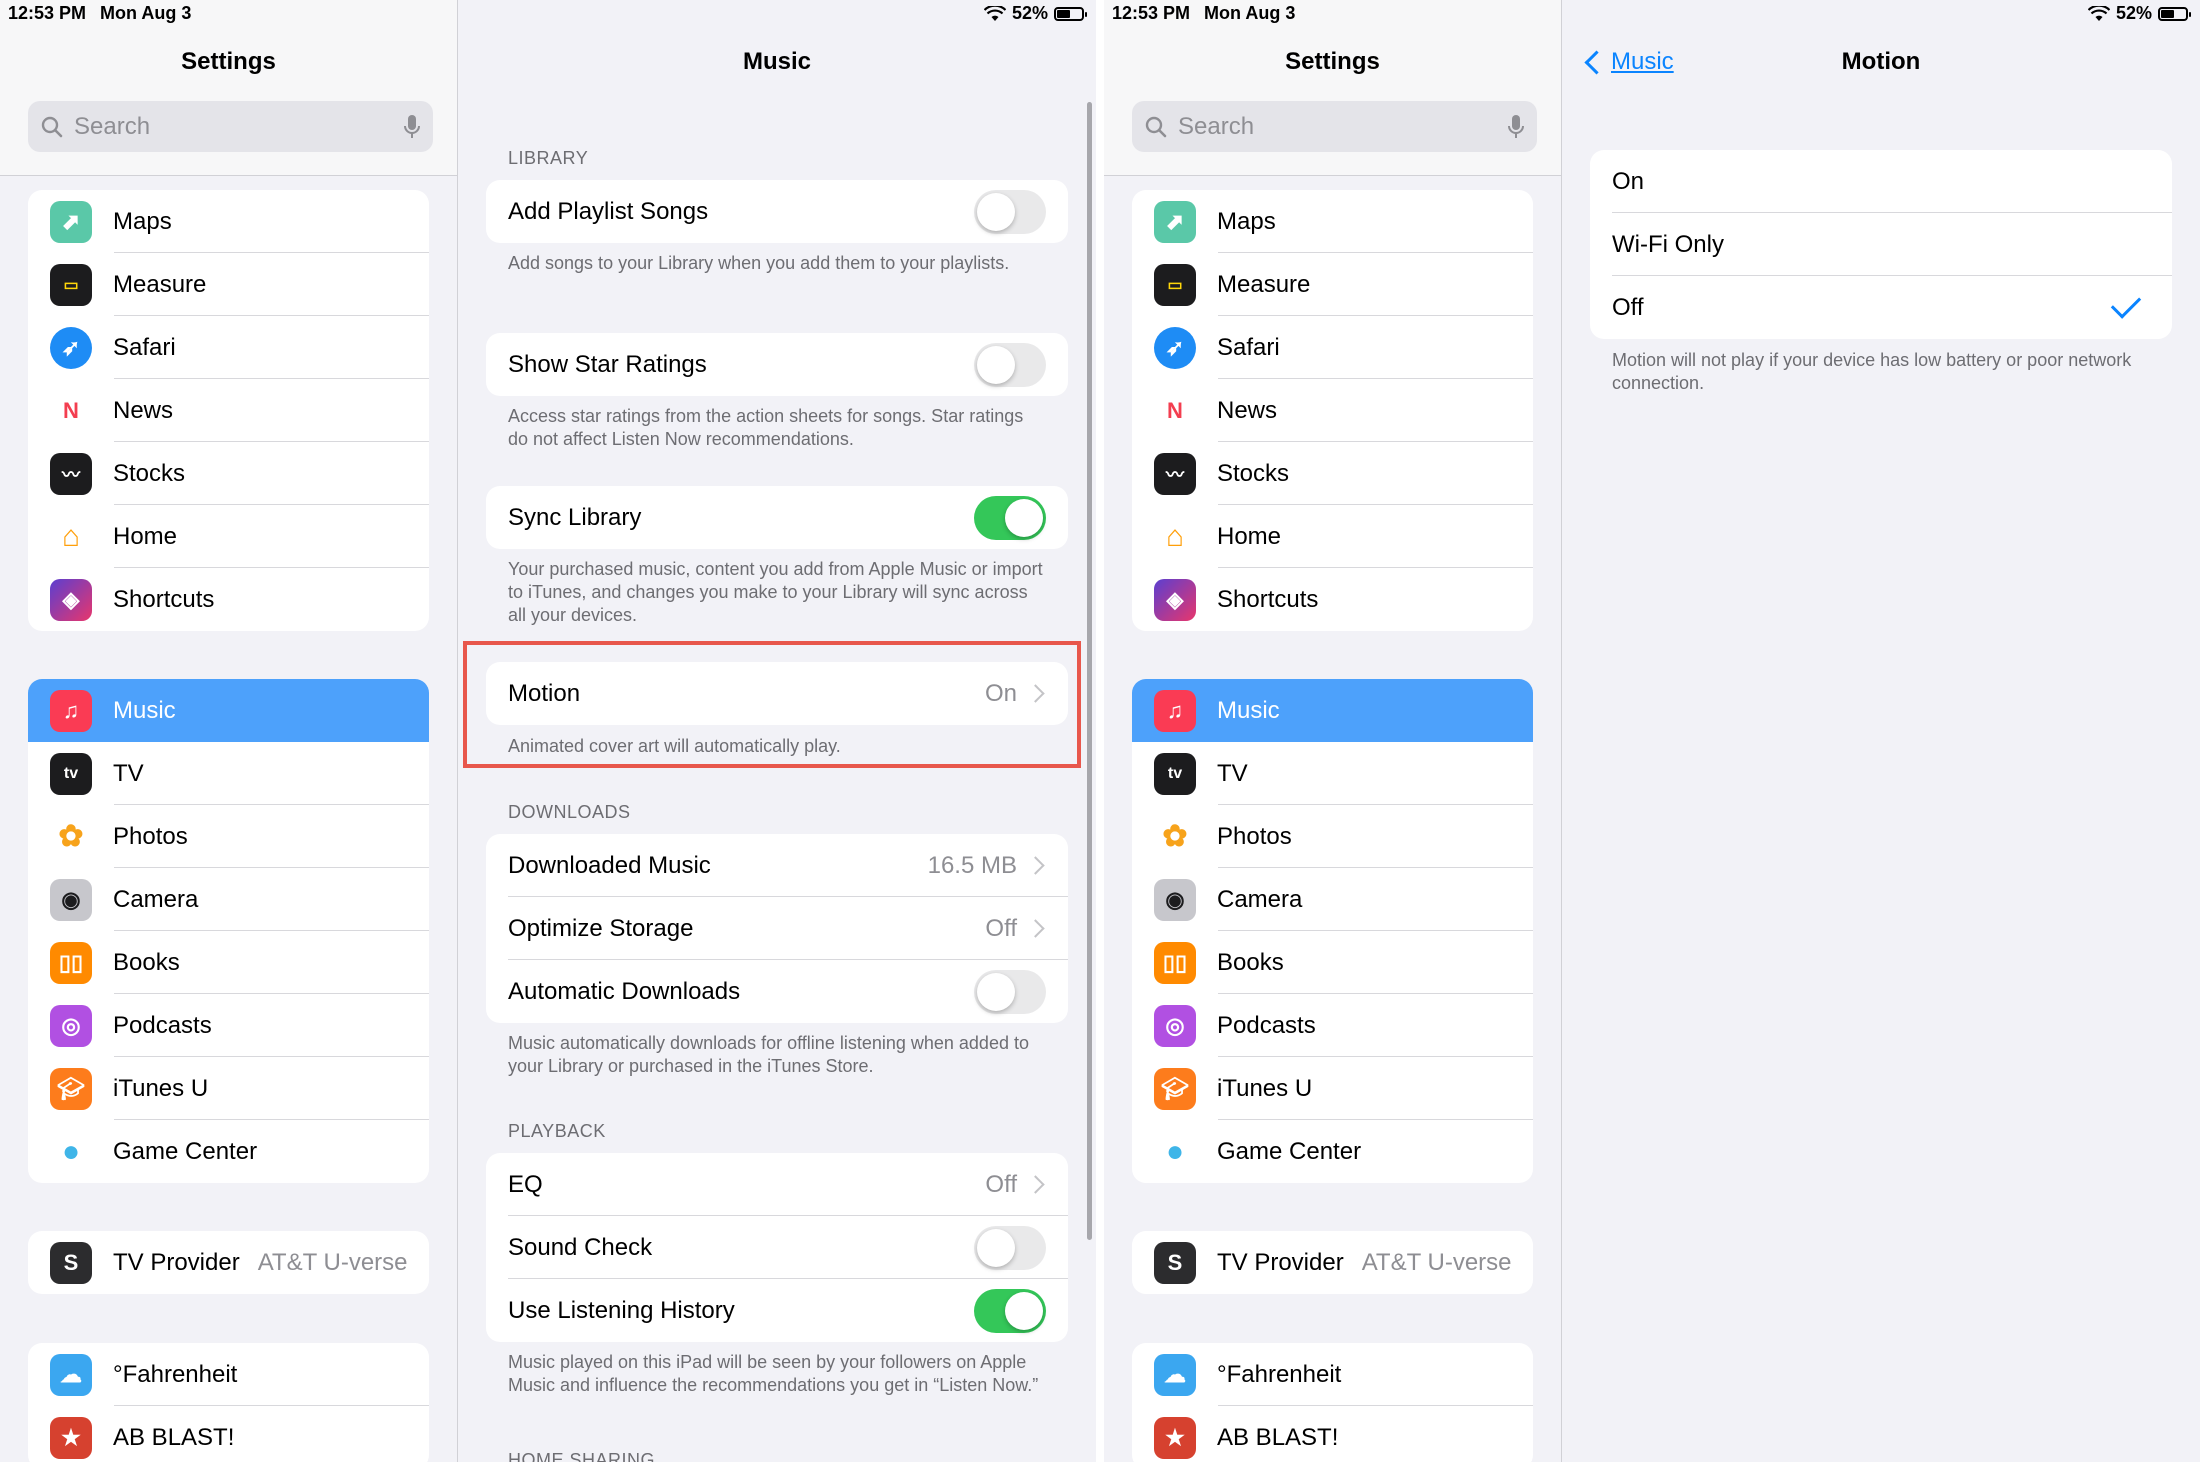 The image size is (2200, 1462). Describe the element at coordinates (1010, 517) in the screenshot. I see `sync-library-toggle` at that location.